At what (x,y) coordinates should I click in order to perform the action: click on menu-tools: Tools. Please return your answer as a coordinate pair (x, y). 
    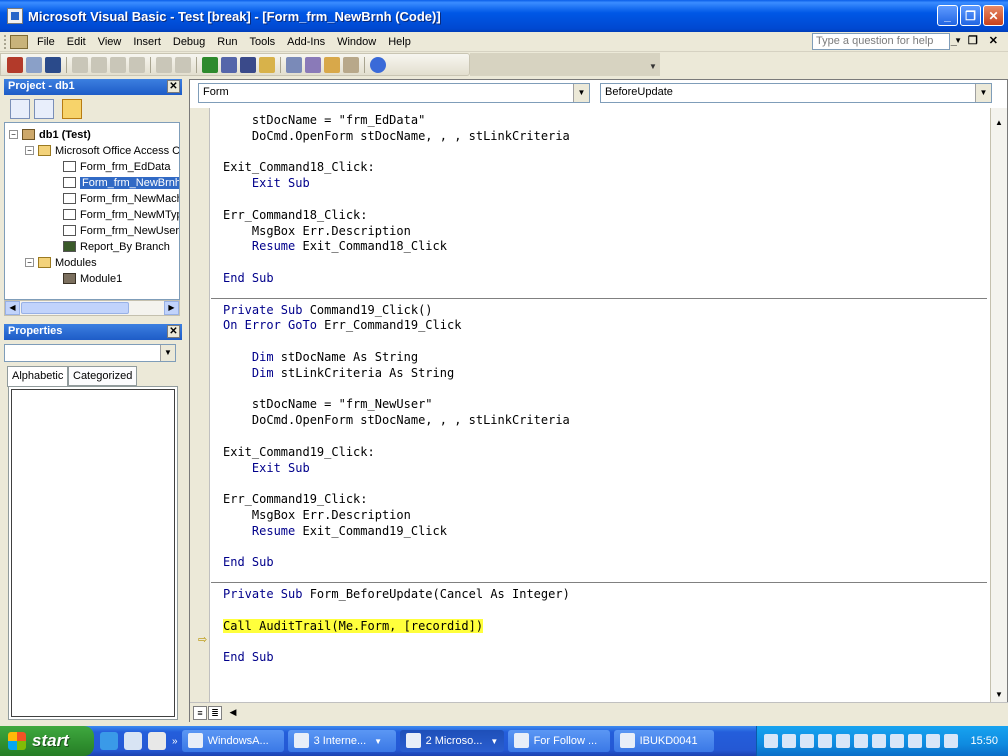
    Looking at the image, I should click on (262, 42).